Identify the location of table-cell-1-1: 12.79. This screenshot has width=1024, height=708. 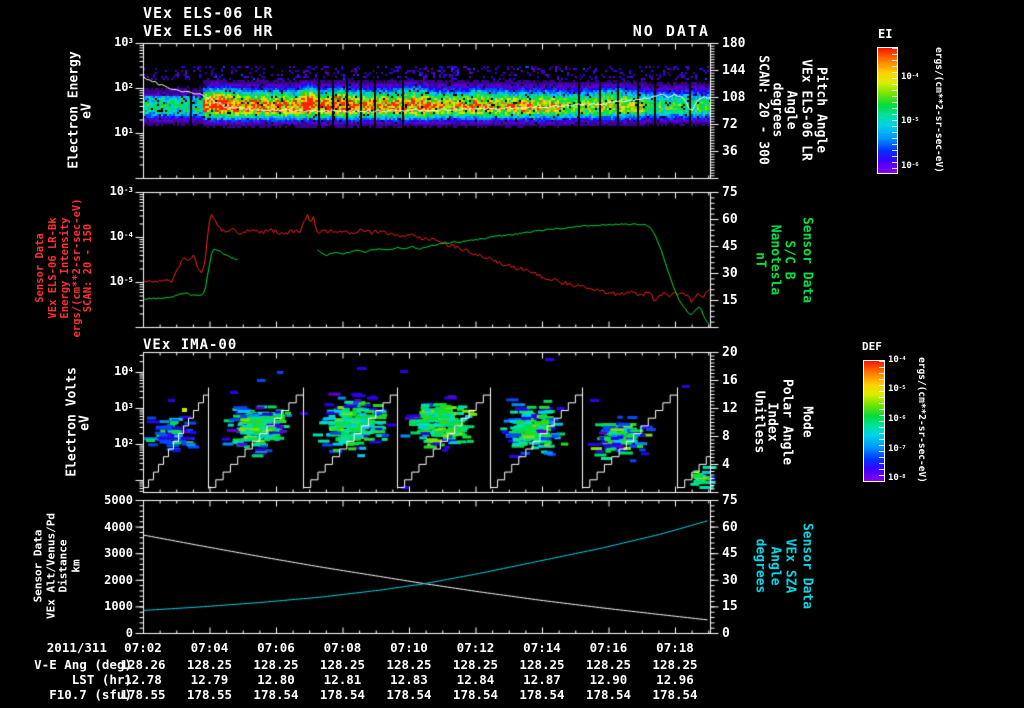
(209, 679).